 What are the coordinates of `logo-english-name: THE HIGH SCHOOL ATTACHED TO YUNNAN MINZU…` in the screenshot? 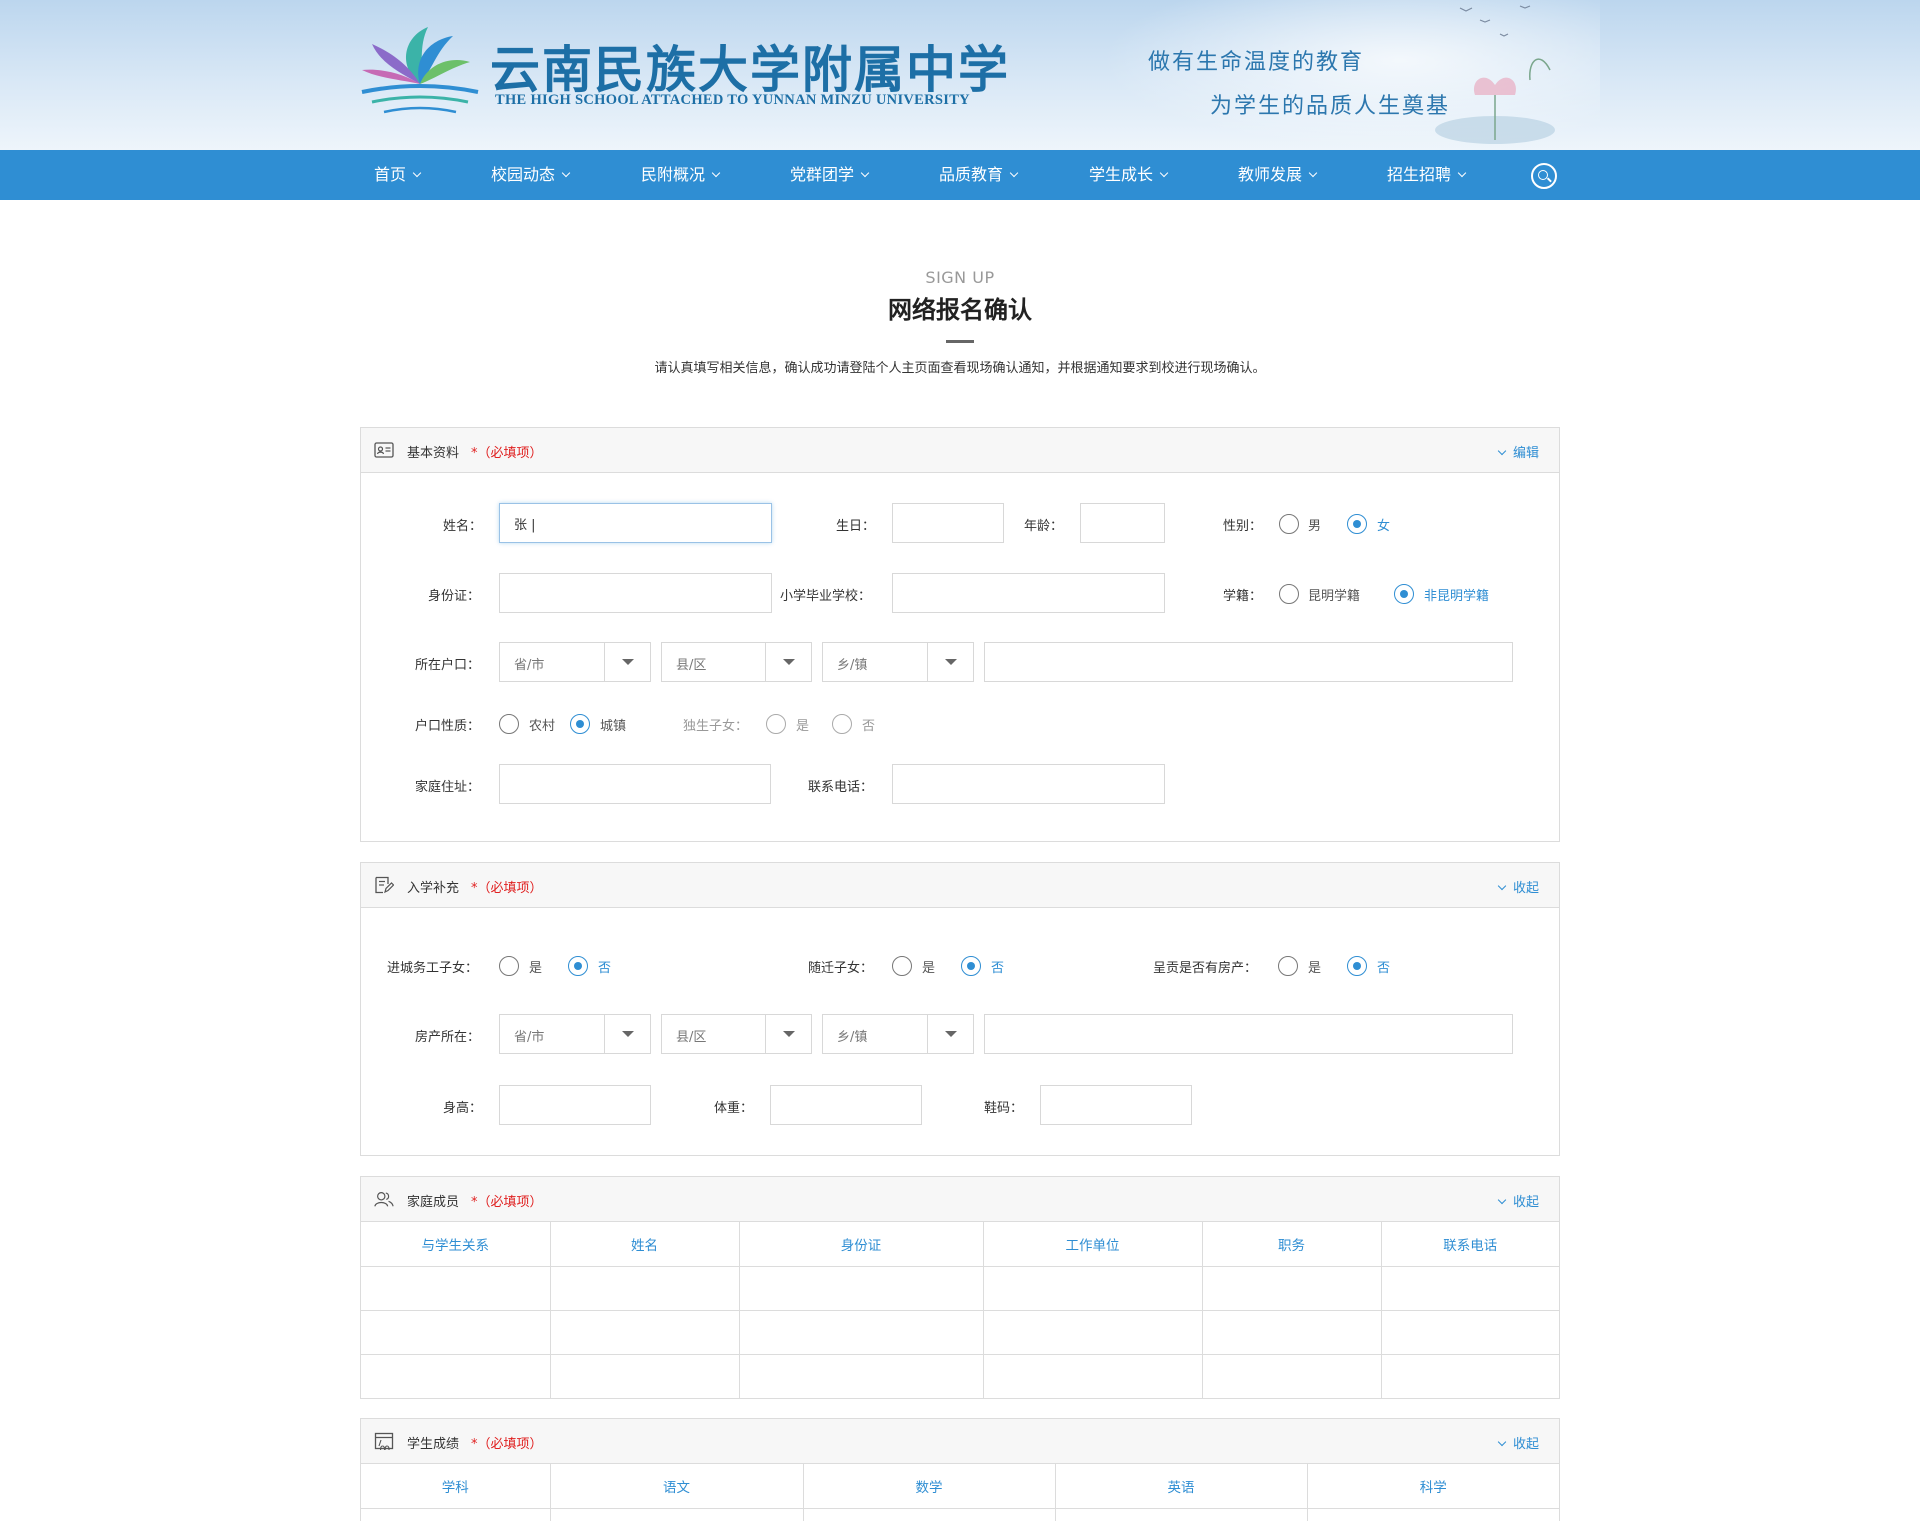 It's located at (732, 100).